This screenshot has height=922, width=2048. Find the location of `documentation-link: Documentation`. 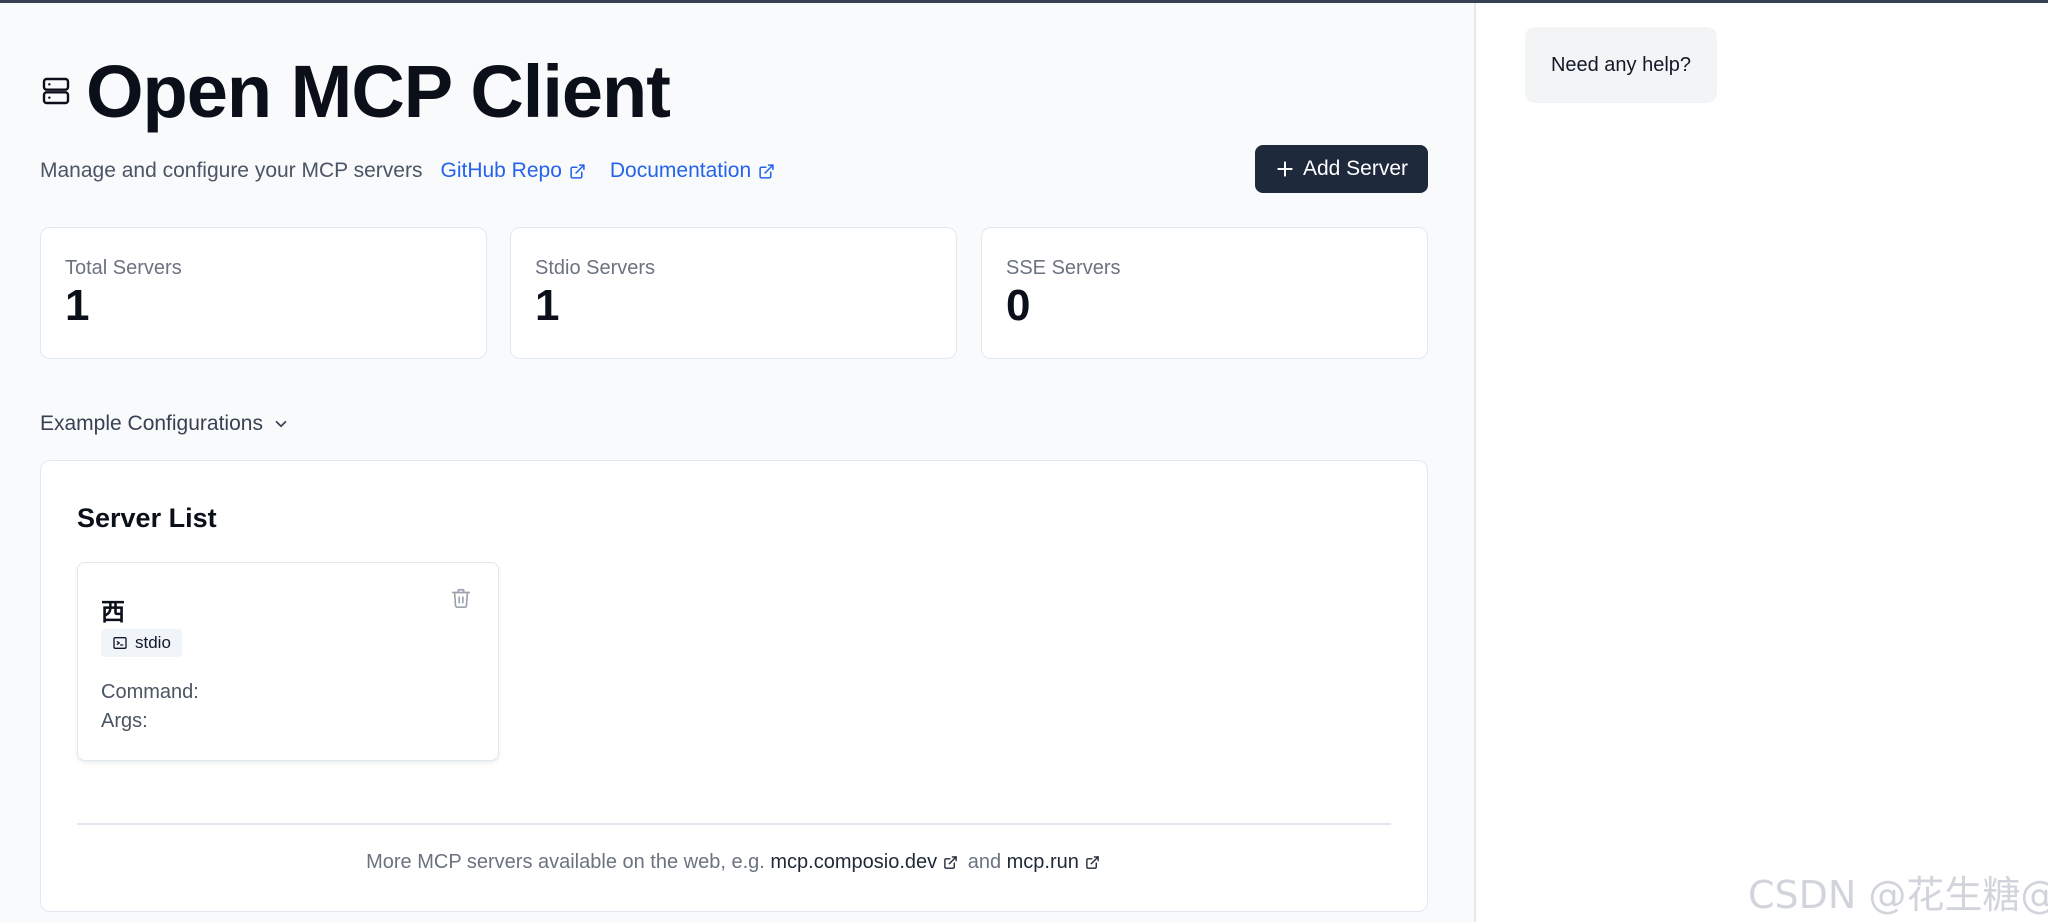

documentation-link: Documentation is located at coordinates (692, 171).